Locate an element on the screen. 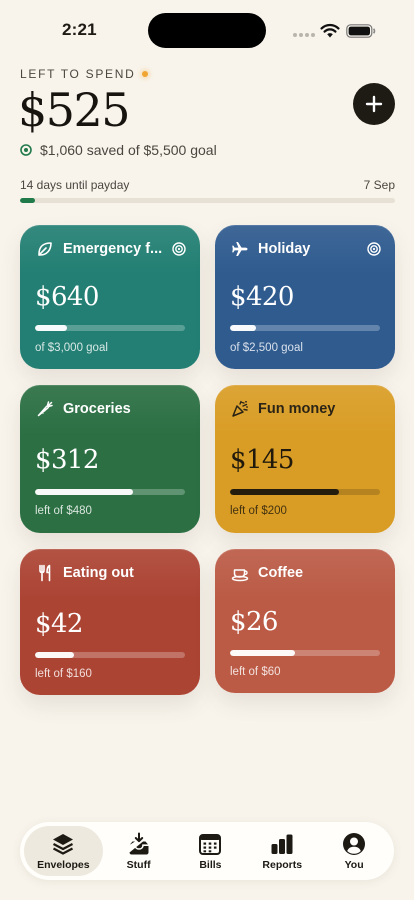 Image resolution: width=414 pixels, height=900 pixels. tab-bills: Bills is located at coordinates (211, 851).